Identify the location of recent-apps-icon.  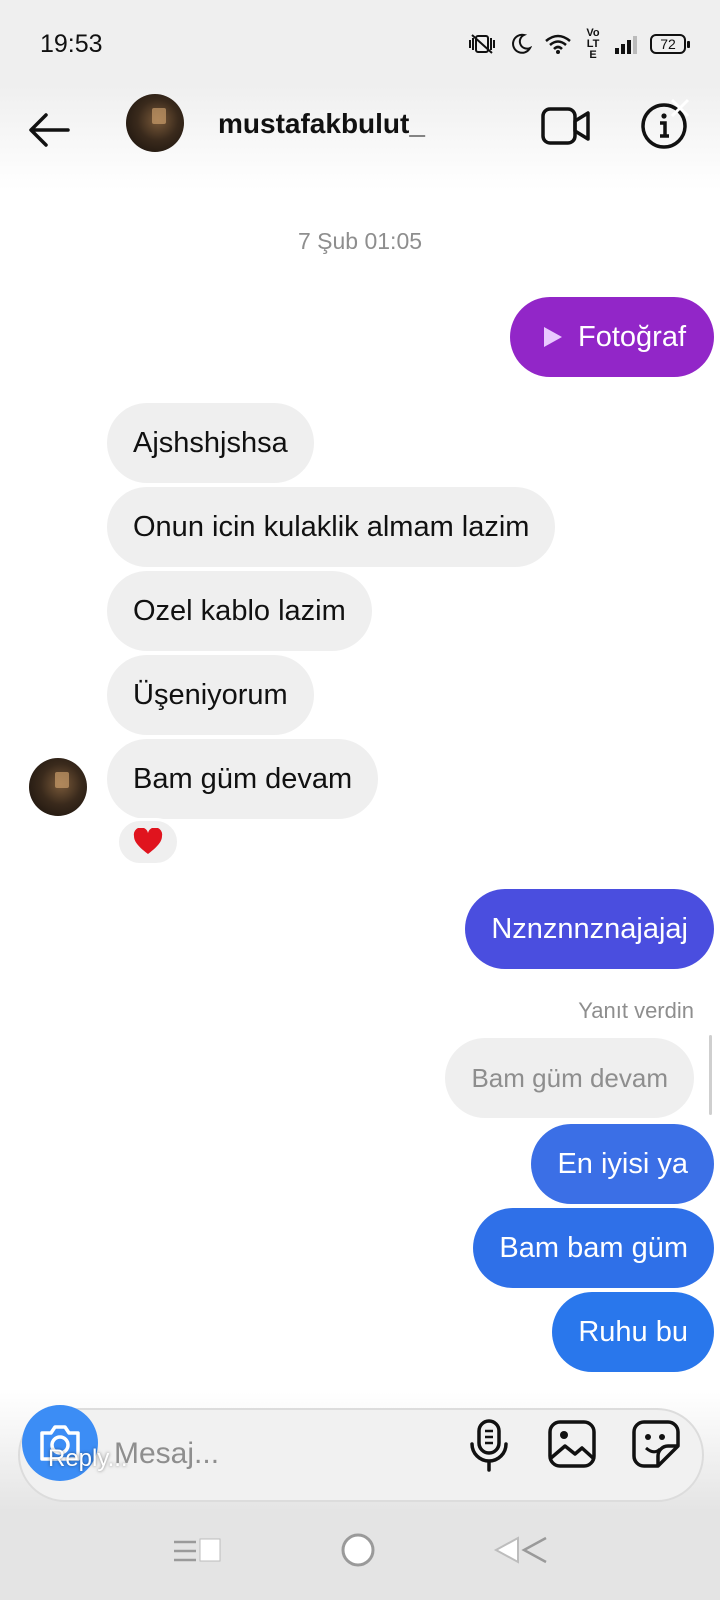
(199, 1551).